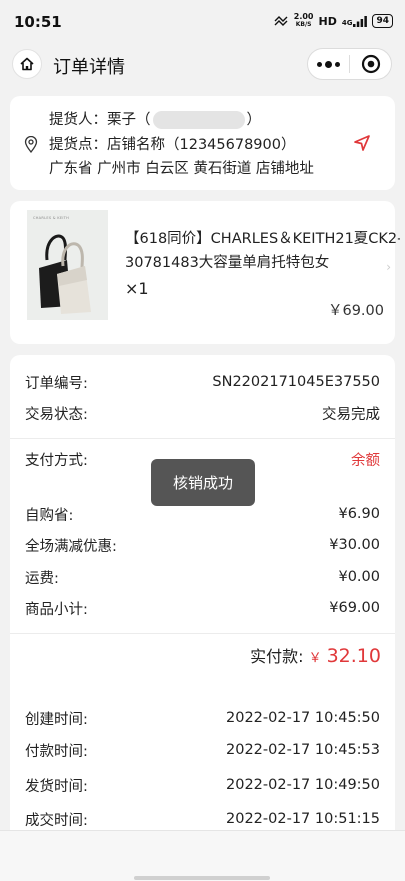 This screenshot has height=881, width=405. I want to click on handbag-picture, so click(67, 265).